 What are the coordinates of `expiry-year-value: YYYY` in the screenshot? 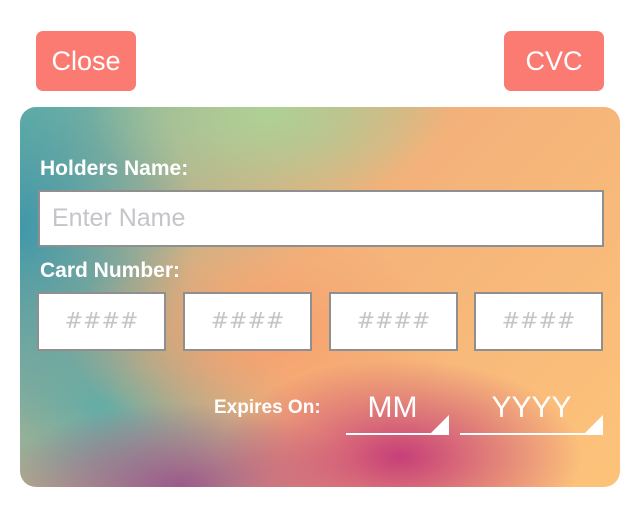 It's located at (531, 407).